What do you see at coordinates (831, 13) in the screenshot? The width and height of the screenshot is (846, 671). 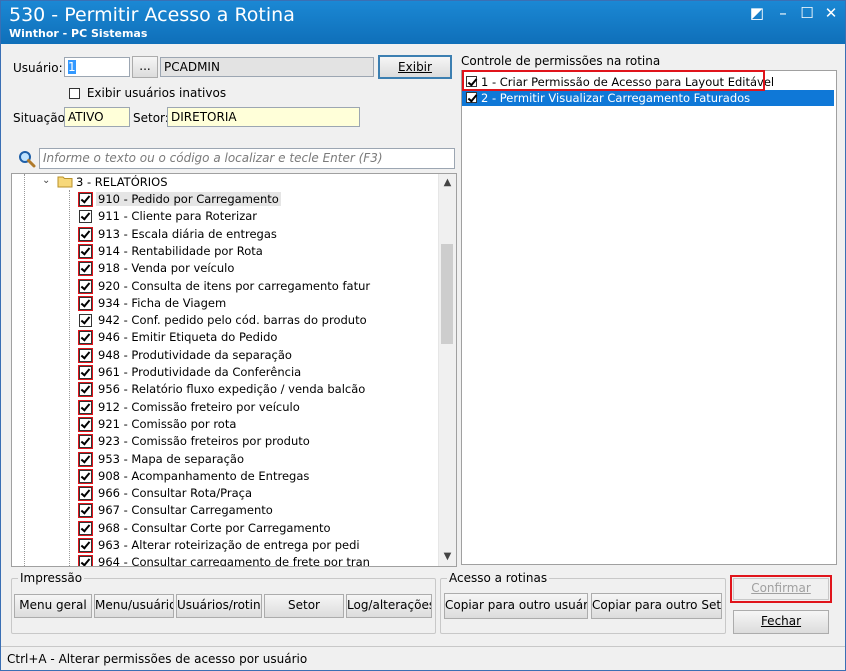 I see `close-window-button: ✕` at bounding box center [831, 13].